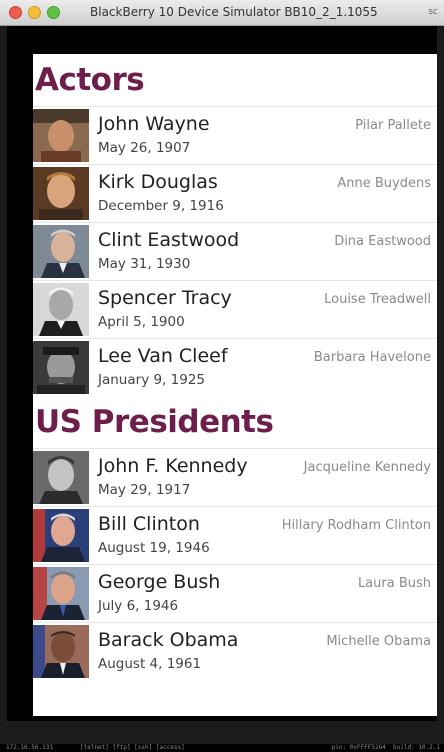 This screenshot has height=752, width=444. Describe the element at coordinates (154, 422) in the screenshot. I see `section-header-us-presidents: US Presidents` at that location.